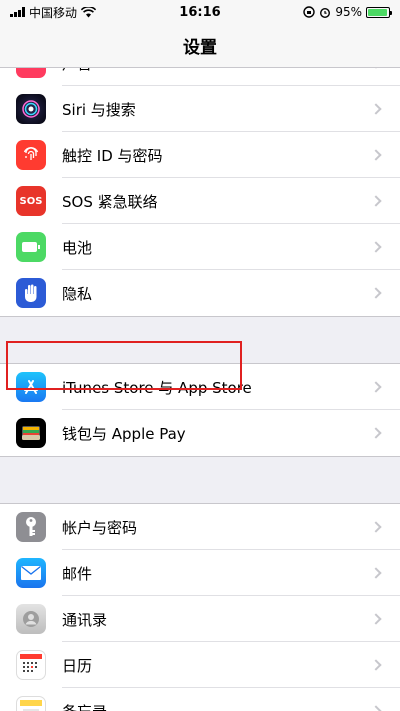 This screenshot has height=711, width=400. I want to click on settings-row-siri: Siri 与搜索, so click(200, 109).